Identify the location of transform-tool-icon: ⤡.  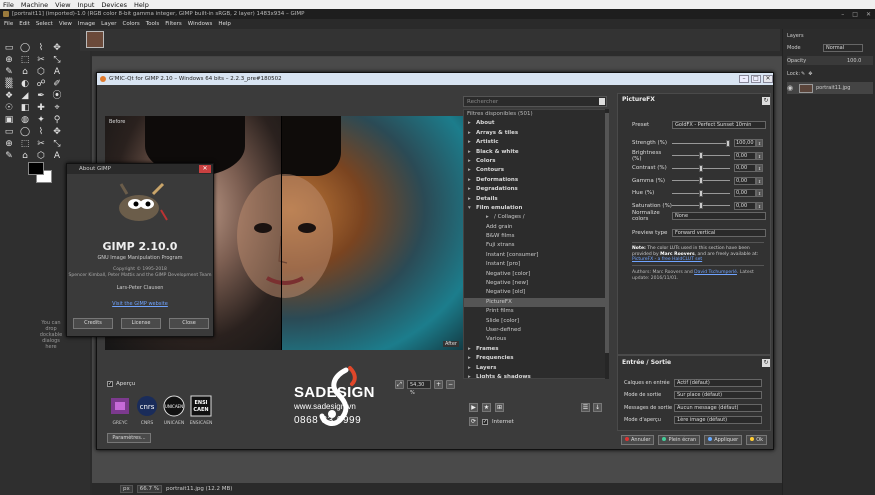
(57, 60).